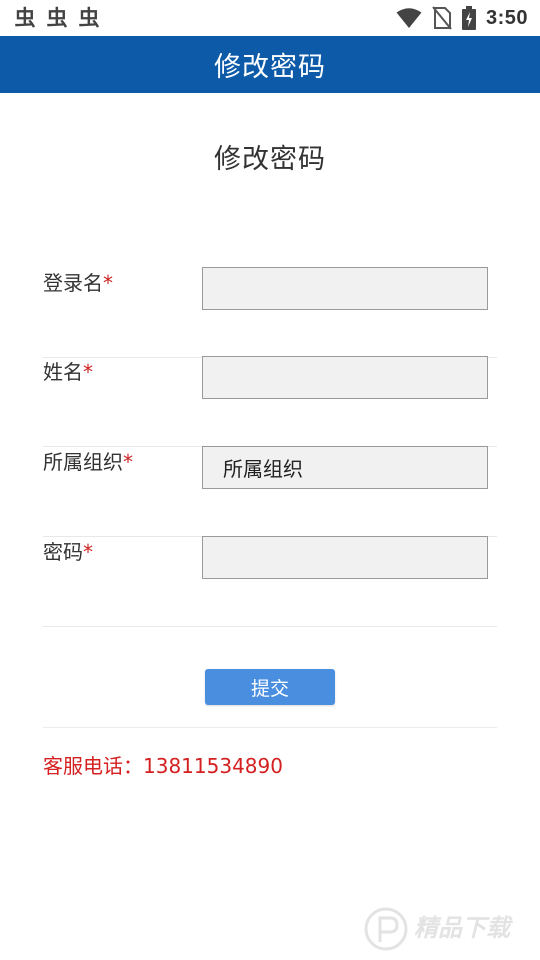 The image size is (540, 960). I want to click on form-row-password: 密码*, so click(270, 581).